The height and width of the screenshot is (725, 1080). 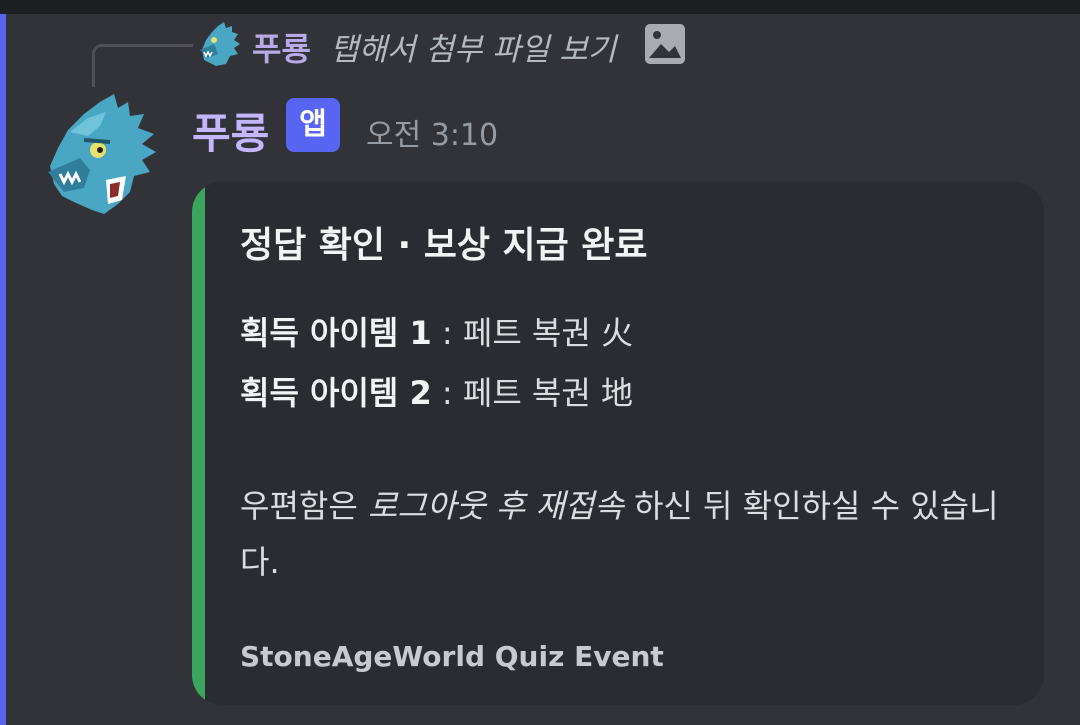 I want to click on field-label: 획득 아이템 2, so click(x=336, y=393).